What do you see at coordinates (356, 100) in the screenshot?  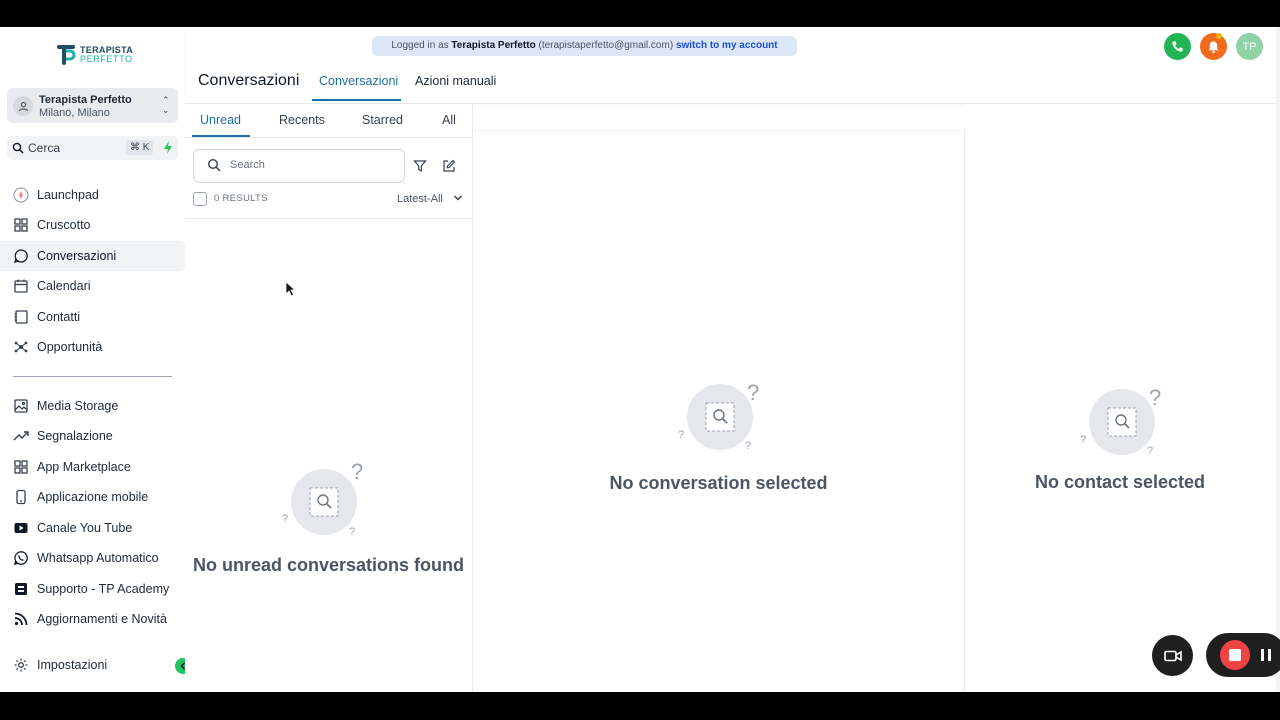 I see `active-tab-indicator` at bounding box center [356, 100].